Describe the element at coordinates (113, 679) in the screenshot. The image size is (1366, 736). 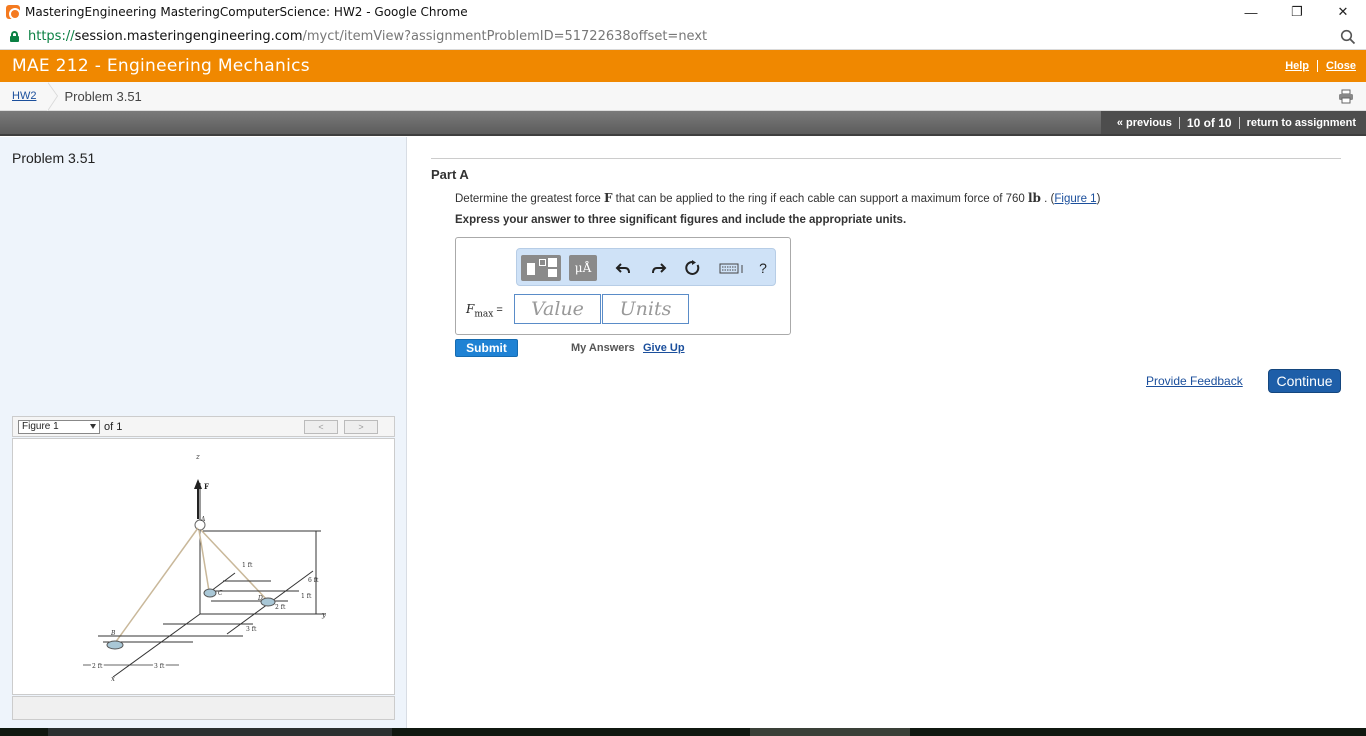
I see `label-x: x` at that location.